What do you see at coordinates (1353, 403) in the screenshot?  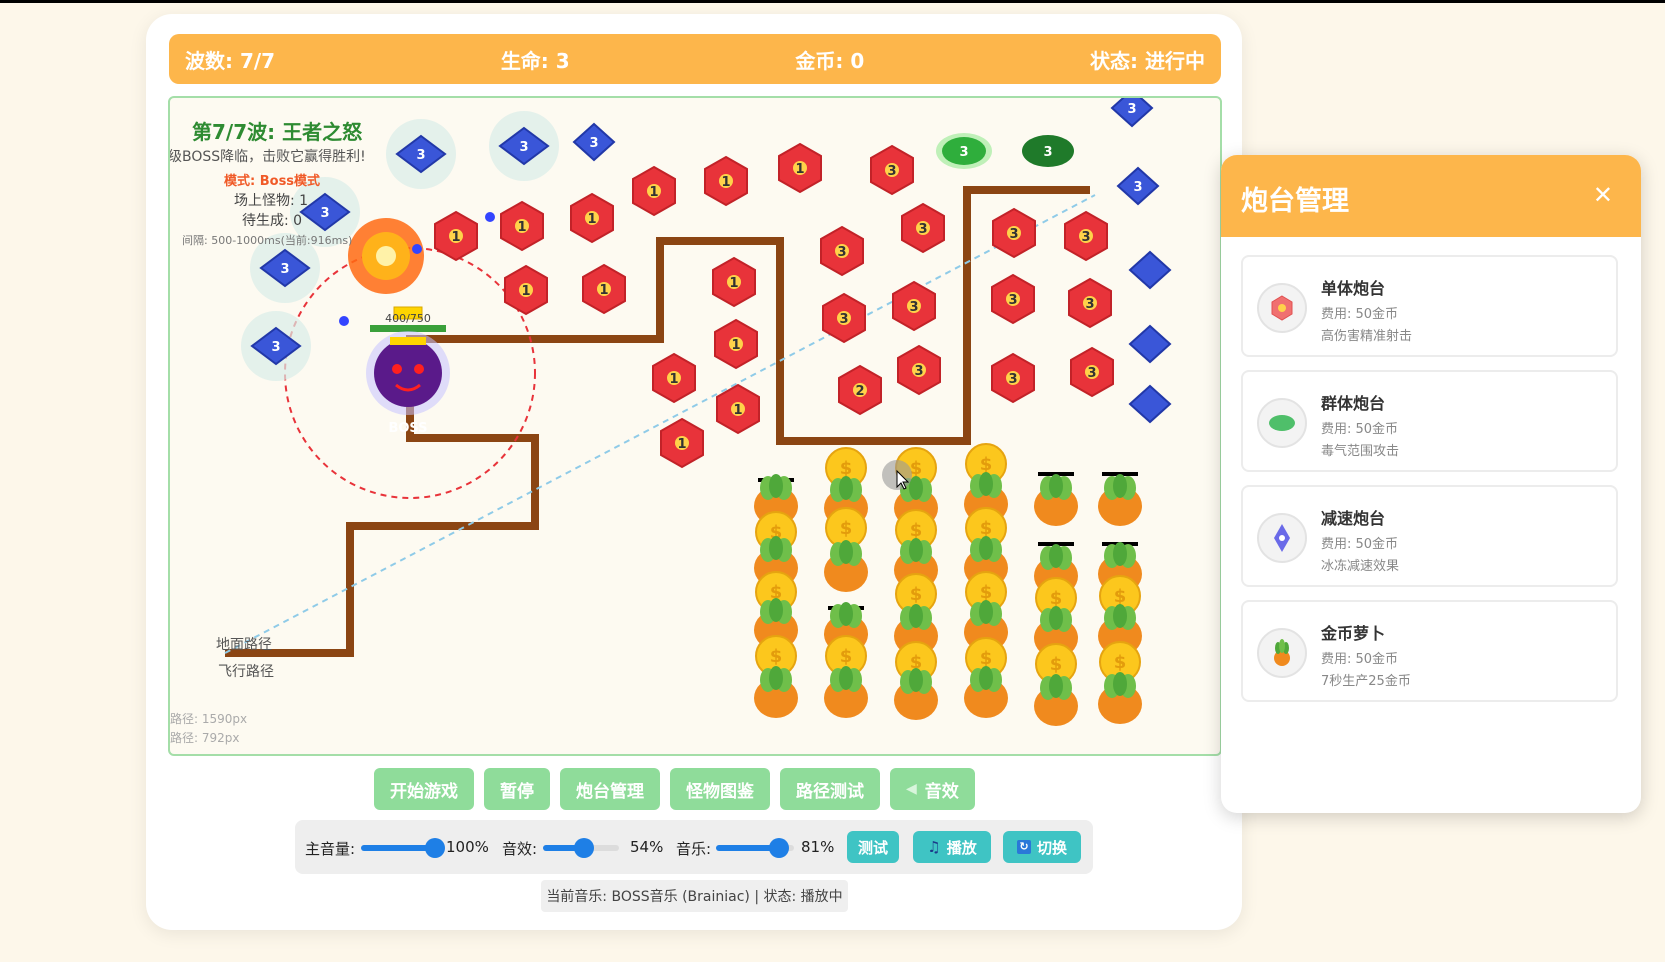 I see `tower-name: 群体炮台` at bounding box center [1353, 403].